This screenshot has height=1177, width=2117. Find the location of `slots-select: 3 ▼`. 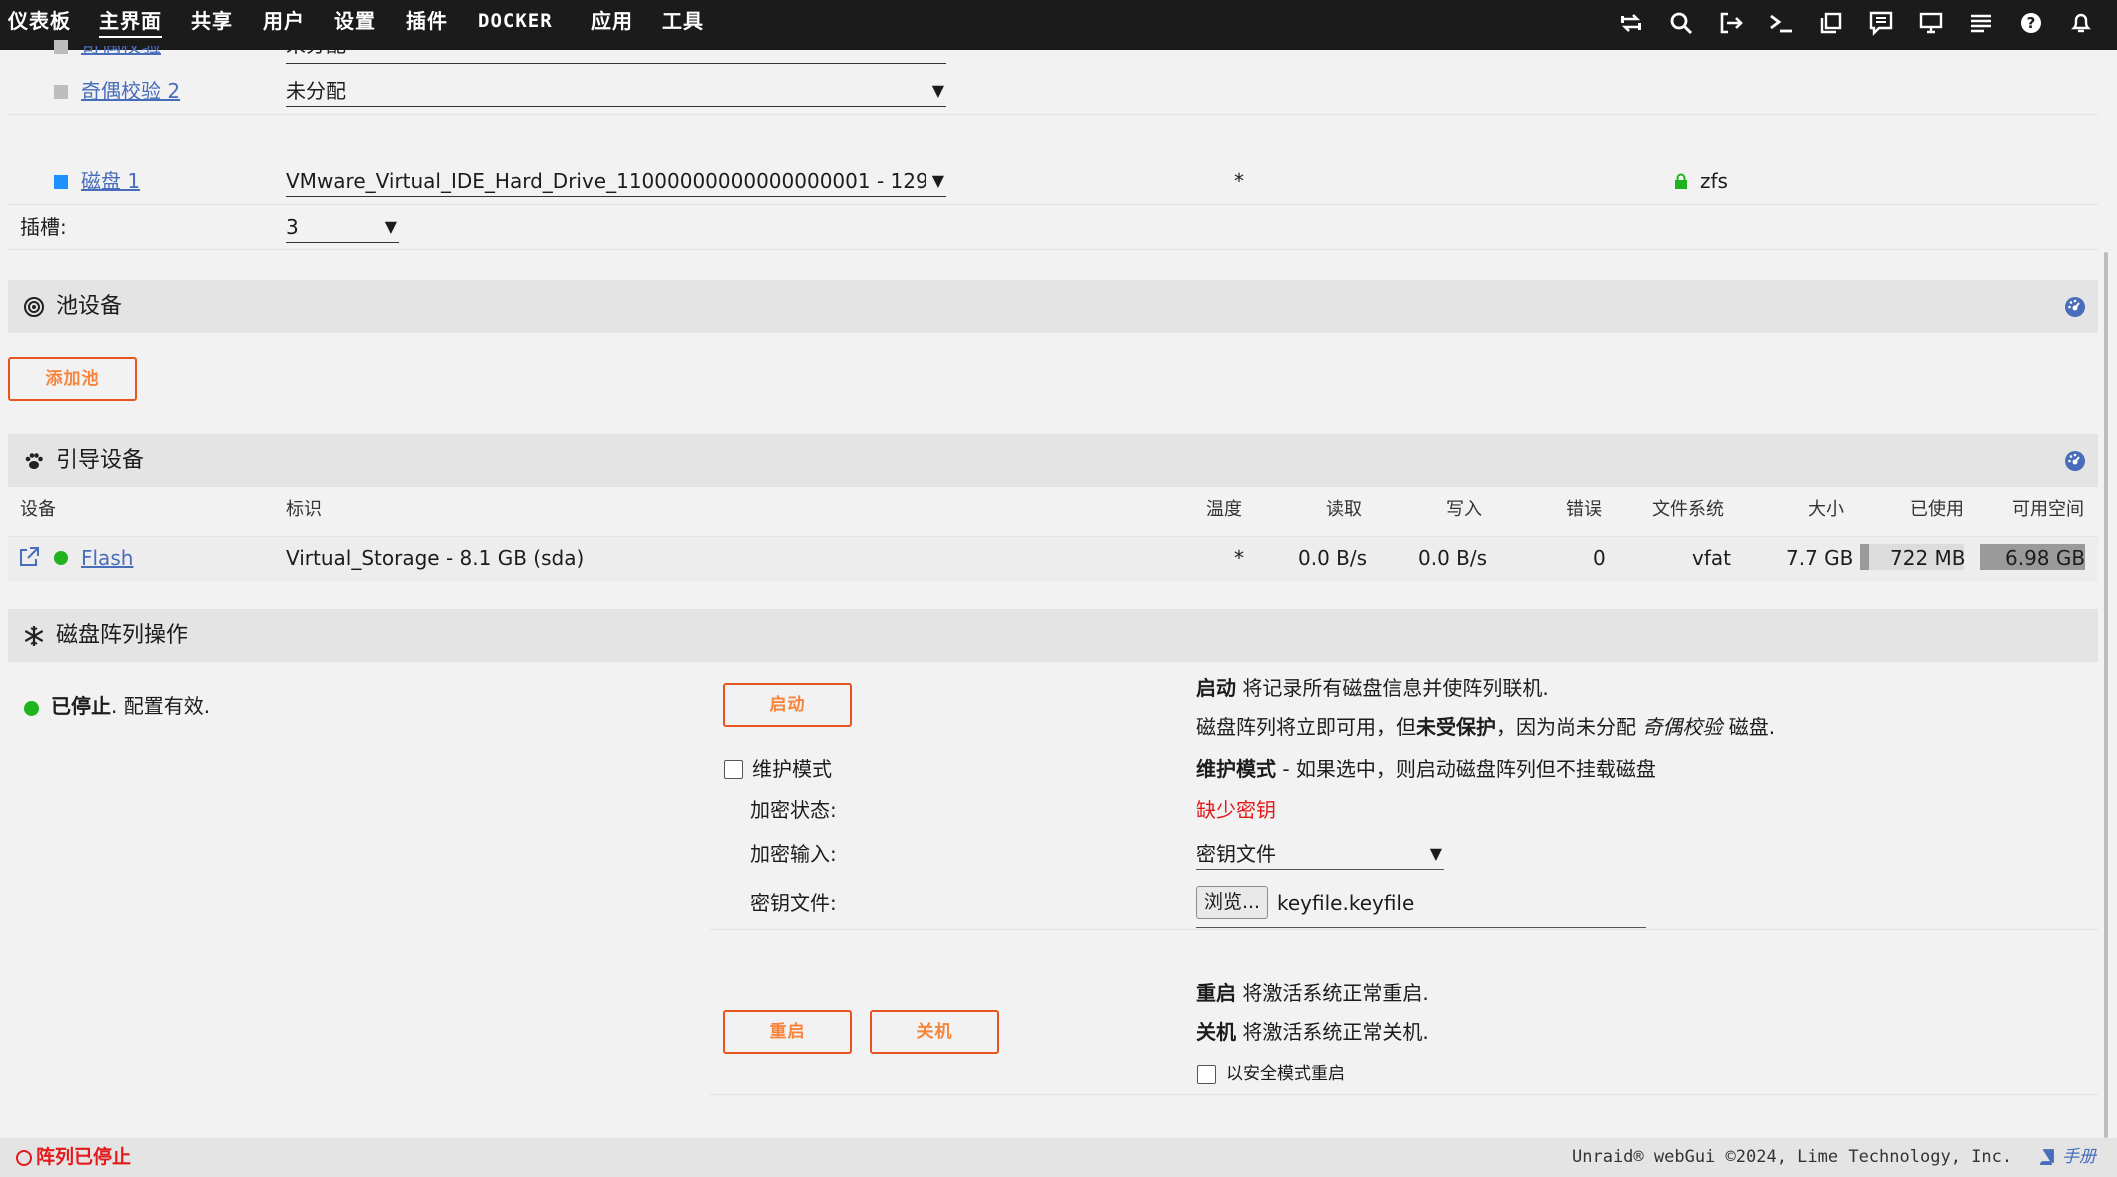

slots-select: 3 ▼ is located at coordinates (342, 227).